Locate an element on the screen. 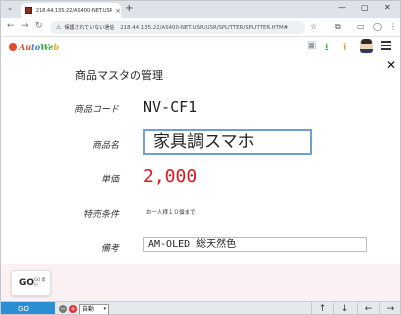 Image resolution: width=401 pixels, height=315 pixels. code-label: 商品コード is located at coordinates (96, 110).